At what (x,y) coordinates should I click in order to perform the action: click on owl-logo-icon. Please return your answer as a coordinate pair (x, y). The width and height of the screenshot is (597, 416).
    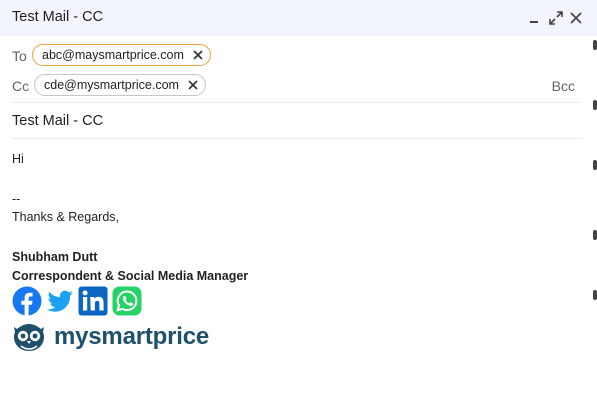
    Looking at the image, I should click on (29, 337).